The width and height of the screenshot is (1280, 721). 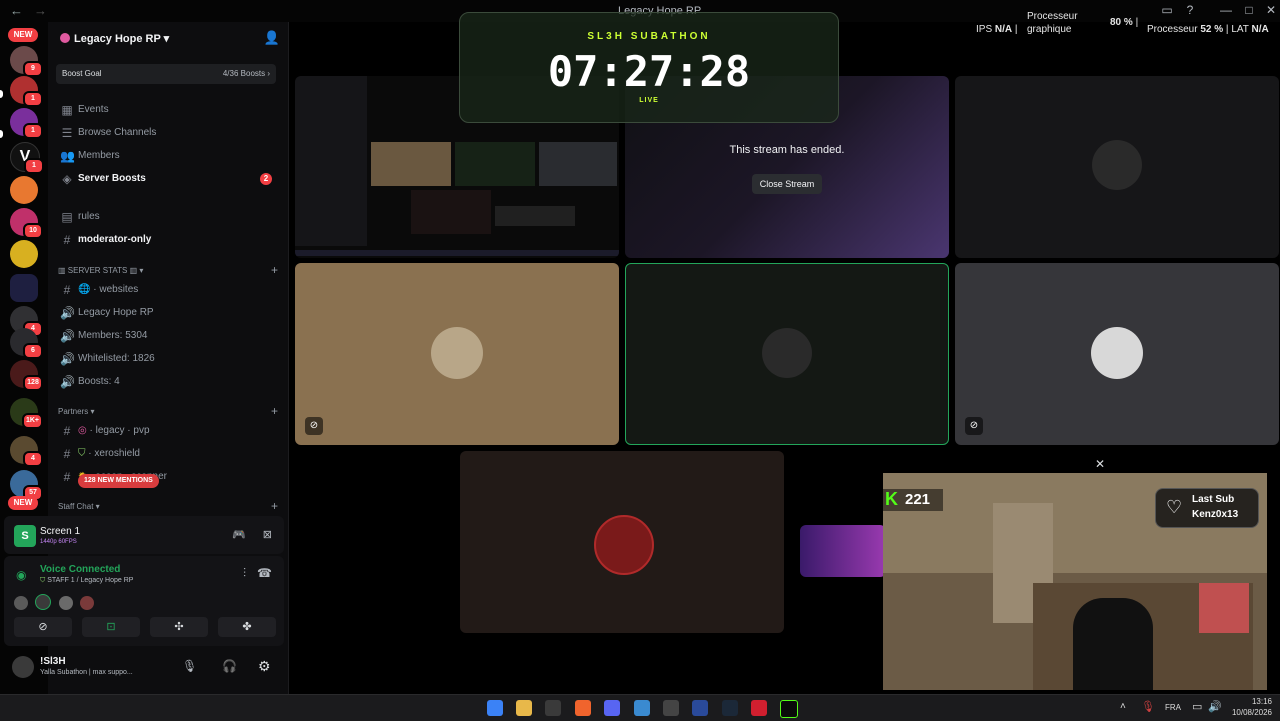 I want to click on windows-start-icon, so click(x=495, y=708).